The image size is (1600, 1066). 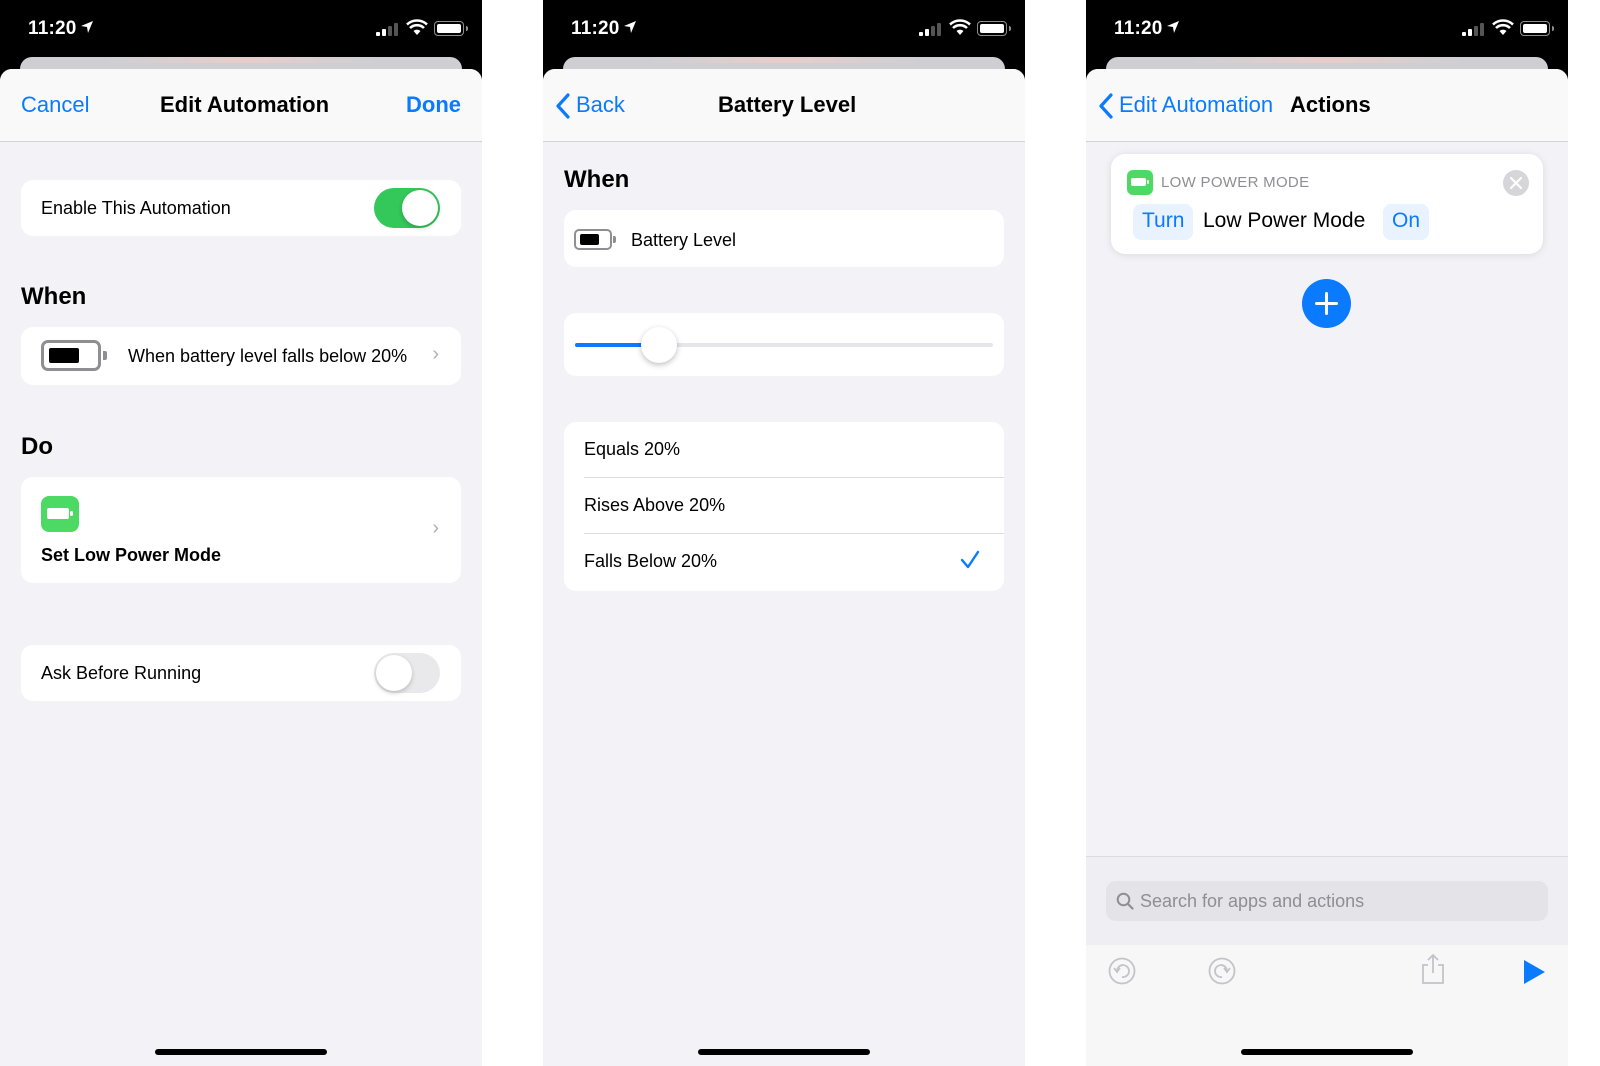 I want to click on action-row: Set Low Power Mode ›, so click(x=241, y=530).